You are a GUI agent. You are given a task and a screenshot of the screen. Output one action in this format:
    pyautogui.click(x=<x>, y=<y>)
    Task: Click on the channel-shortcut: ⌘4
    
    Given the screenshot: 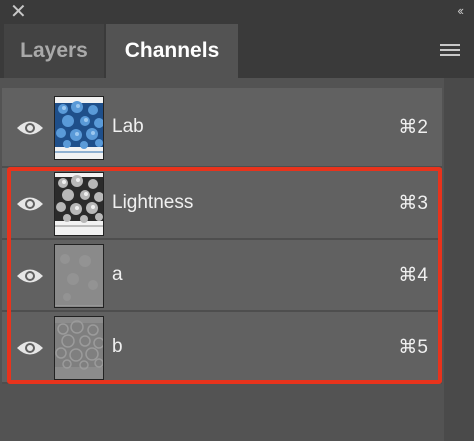 What is the action you would take?
    pyautogui.click(x=413, y=275)
    